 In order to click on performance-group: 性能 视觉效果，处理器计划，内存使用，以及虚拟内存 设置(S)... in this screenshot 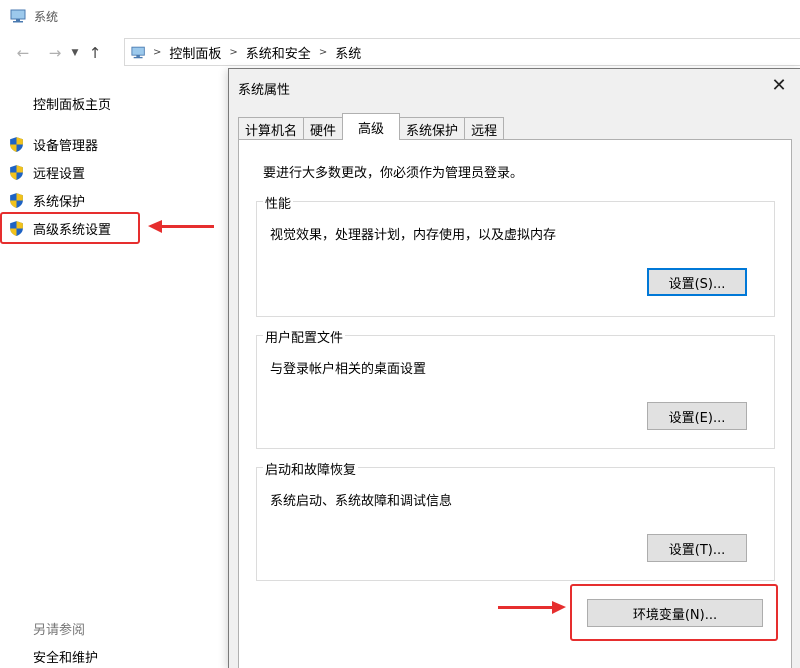, I will do `click(515, 255)`.